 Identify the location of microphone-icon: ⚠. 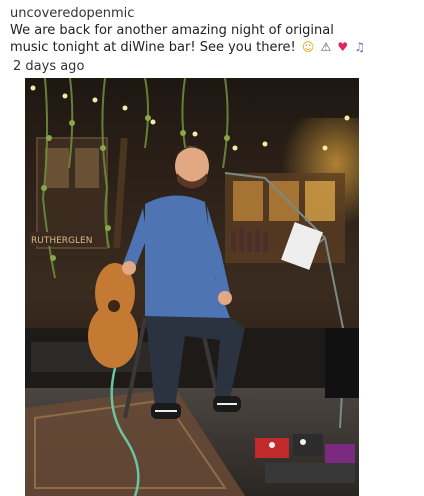
(326, 47).